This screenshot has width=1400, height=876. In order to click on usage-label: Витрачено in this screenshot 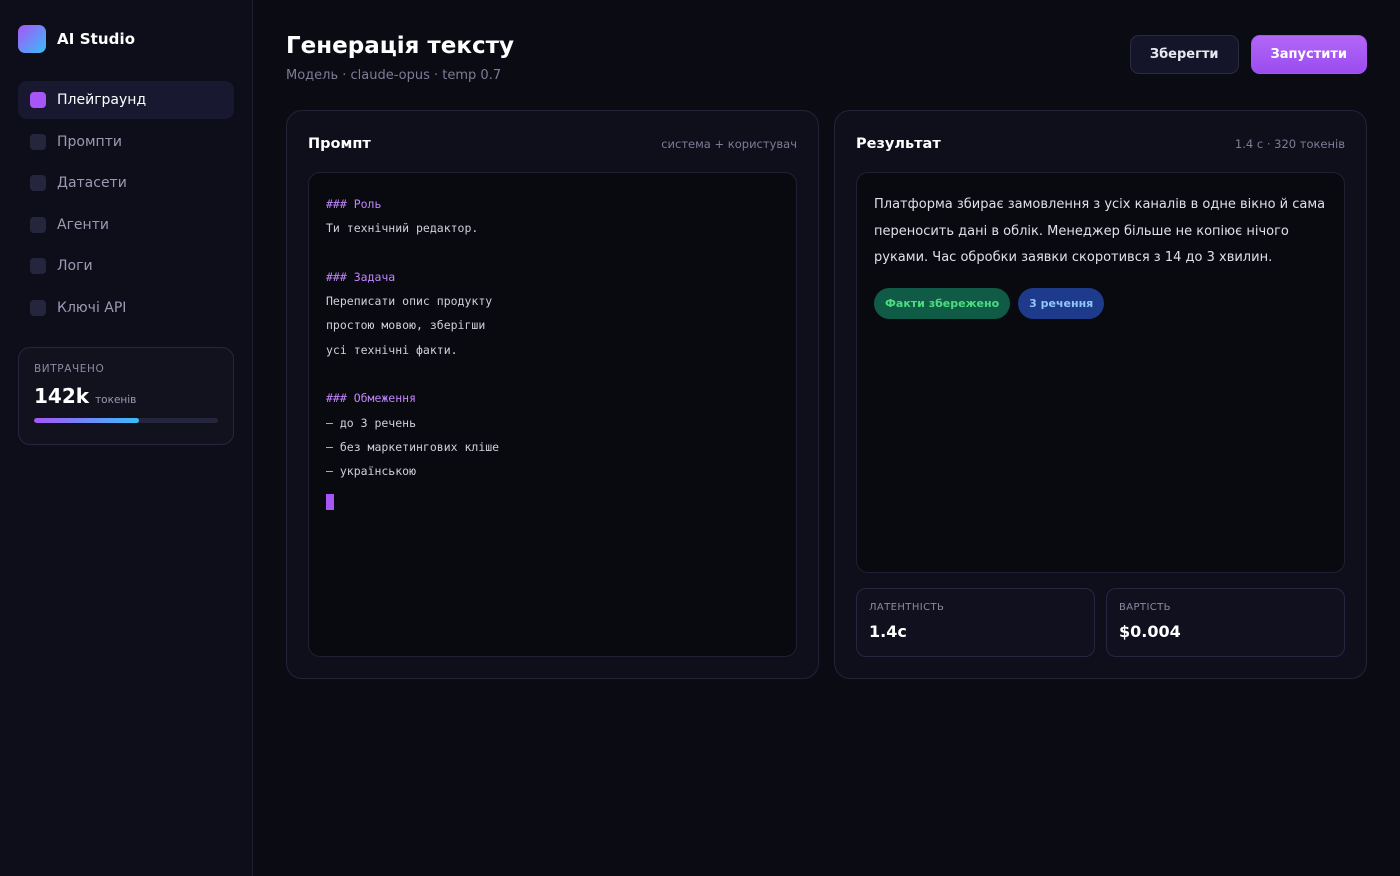, I will do `click(69, 368)`.